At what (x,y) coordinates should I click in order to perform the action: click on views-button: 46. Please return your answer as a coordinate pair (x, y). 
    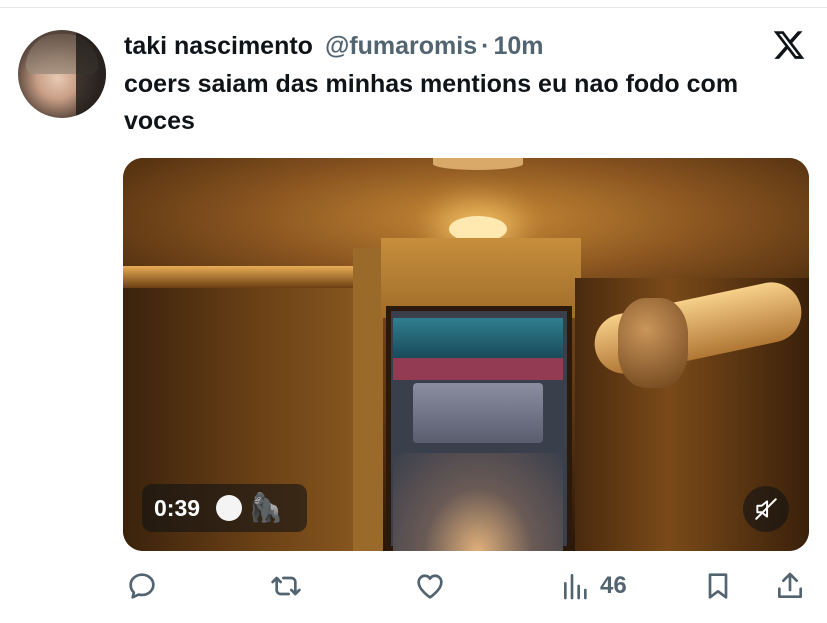
    Looking at the image, I should click on (593, 586).